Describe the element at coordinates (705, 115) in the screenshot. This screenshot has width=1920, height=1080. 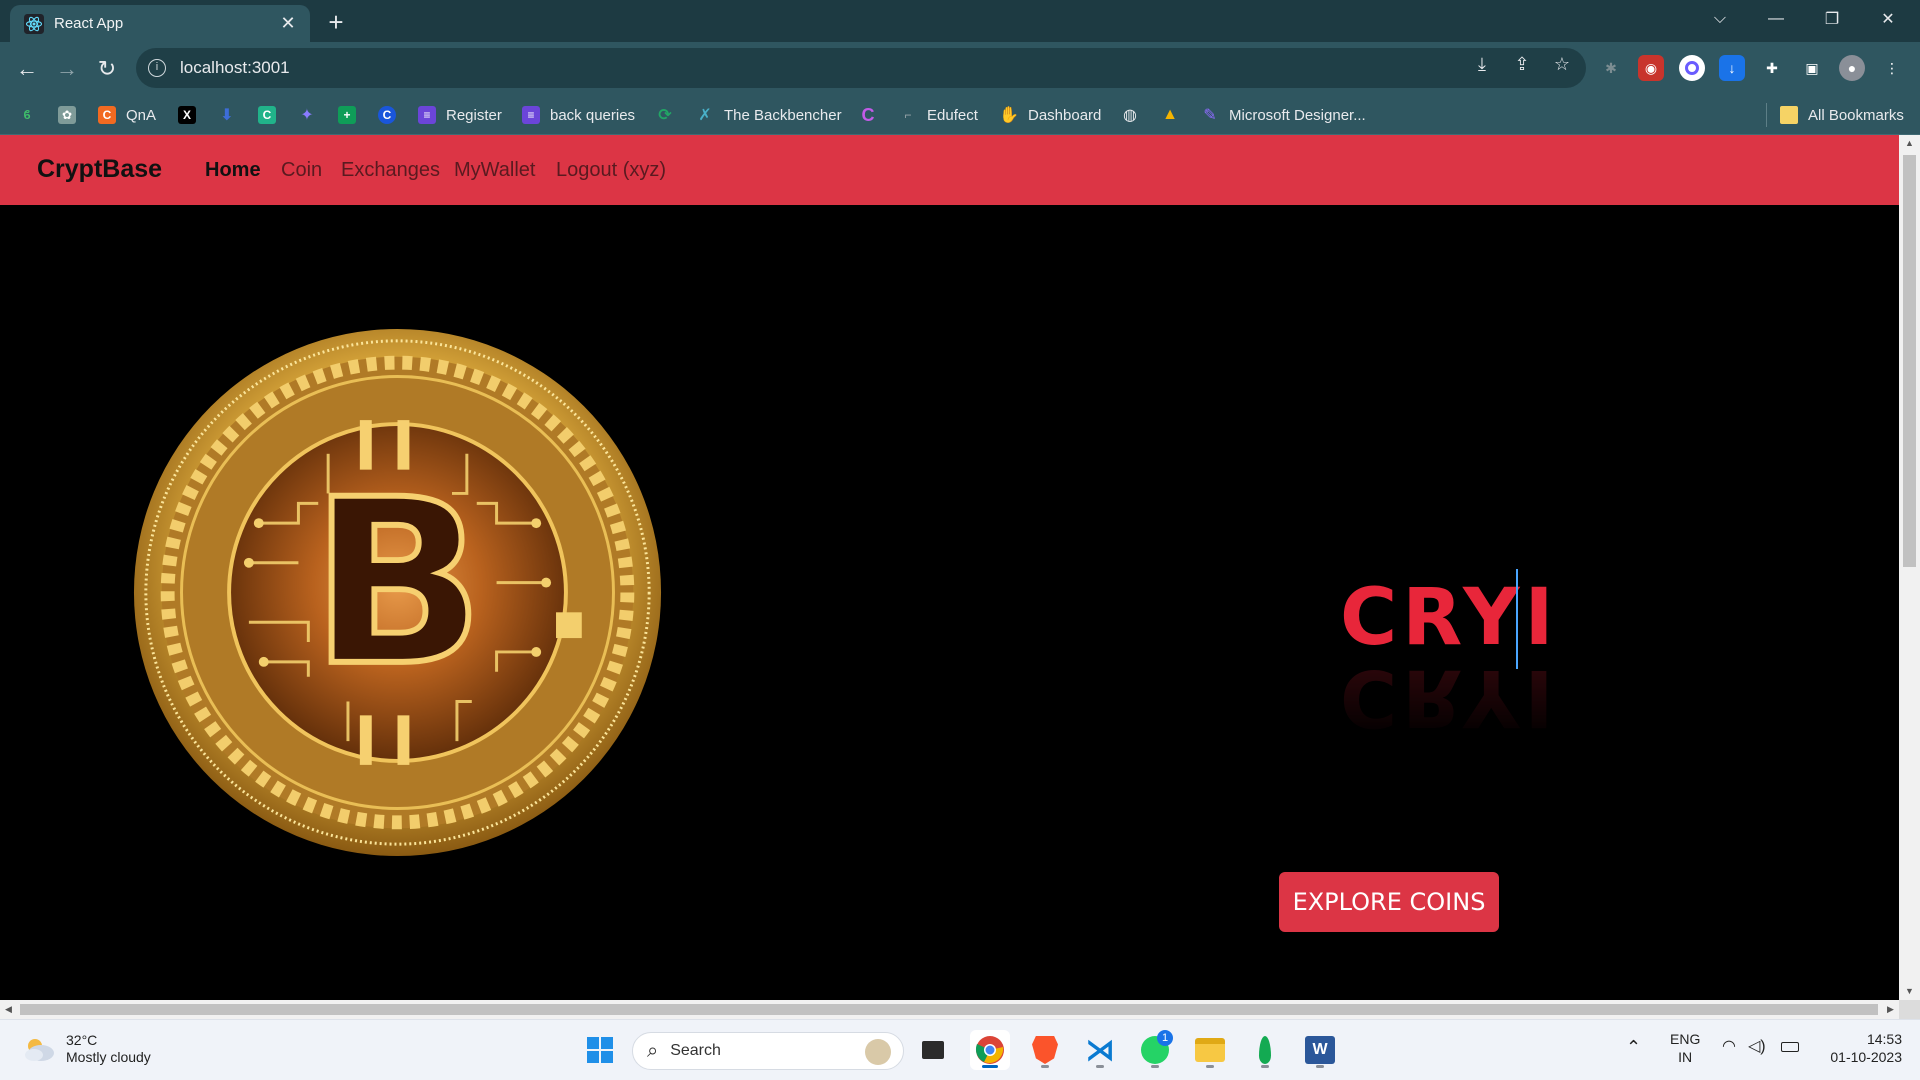
I see `figure-icon: ✗` at that location.